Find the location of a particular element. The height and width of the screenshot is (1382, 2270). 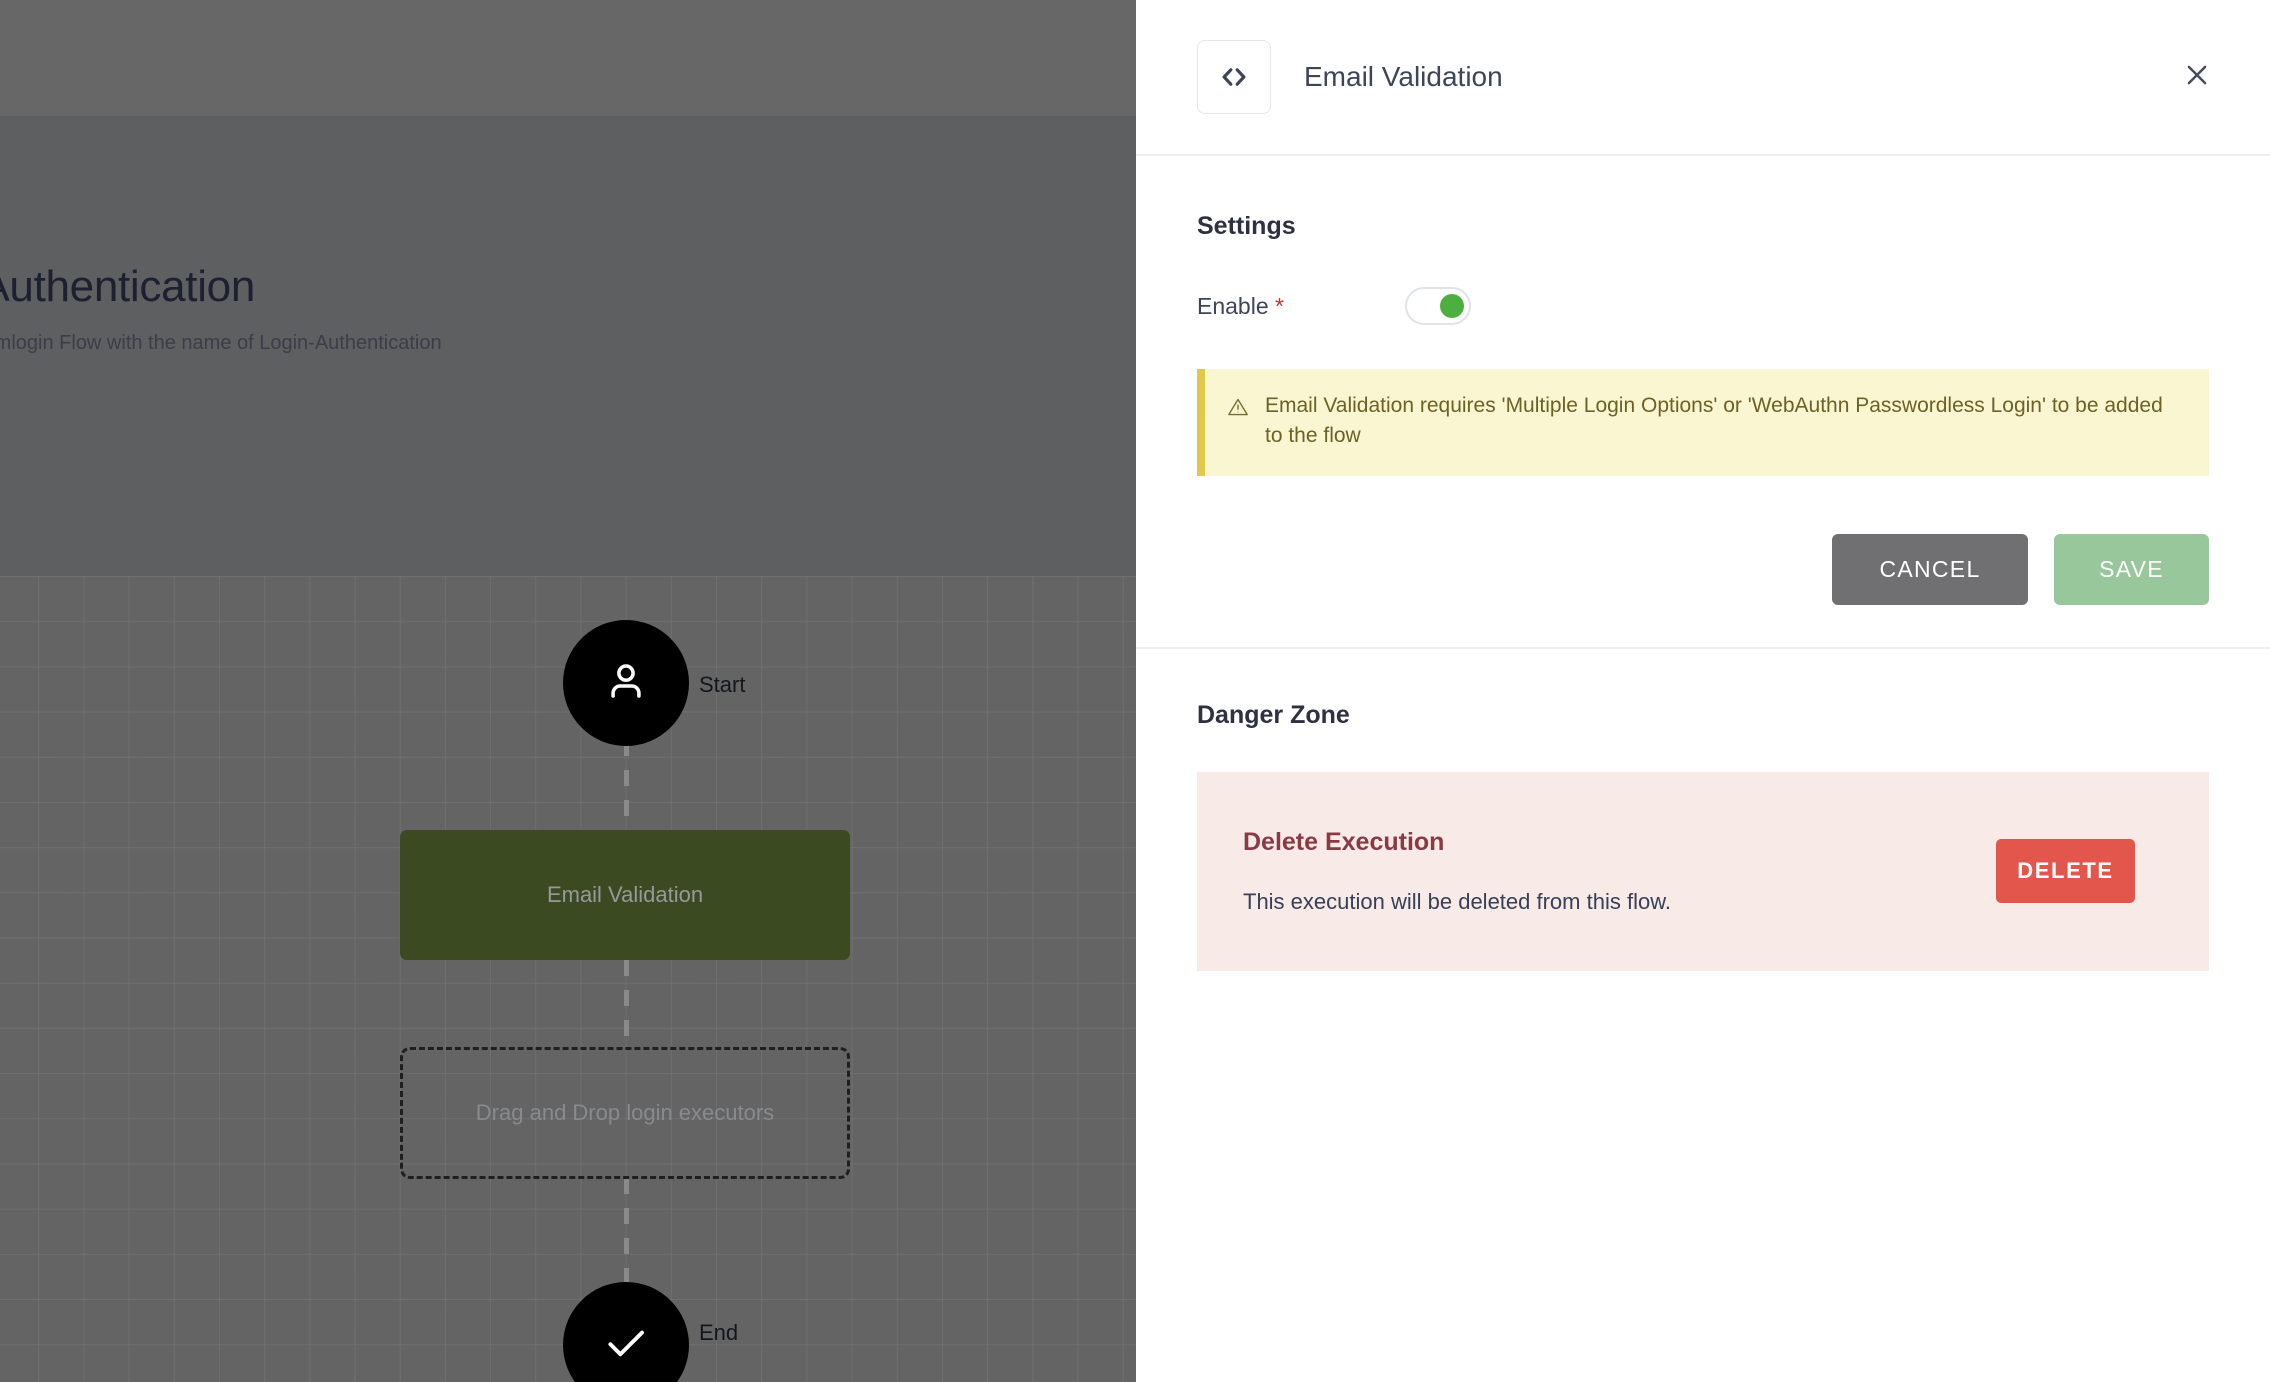

panel-header: Email Validation is located at coordinates (1703, 78).